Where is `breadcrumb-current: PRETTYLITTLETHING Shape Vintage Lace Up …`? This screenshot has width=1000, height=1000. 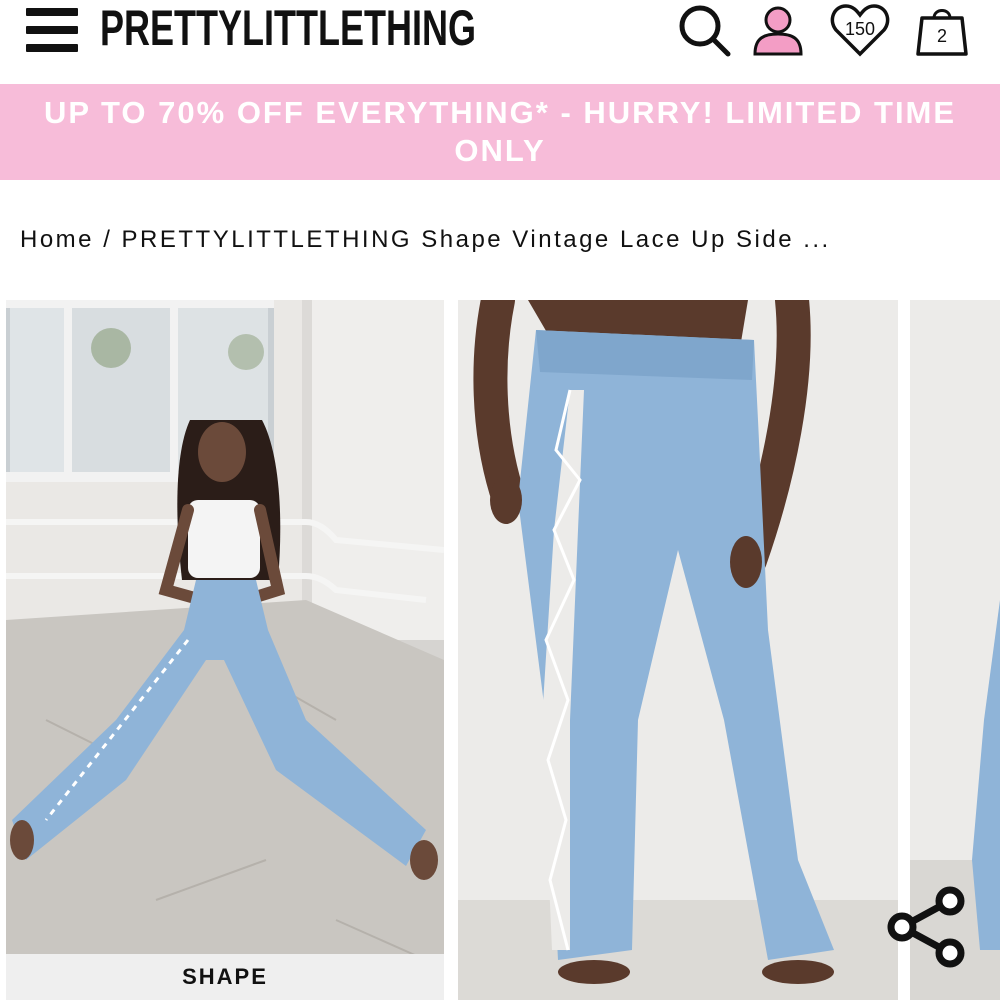
breadcrumb-current: PRETTYLITTLETHING Shape Vintage Lace Up … is located at coordinates (476, 239).